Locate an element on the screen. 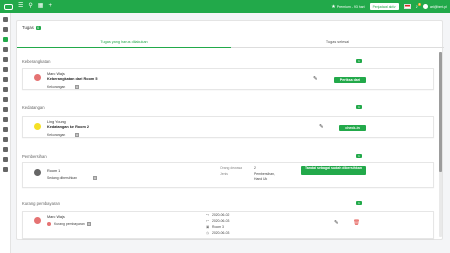  checkin-button: check-in is located at coordinates (352, 128).